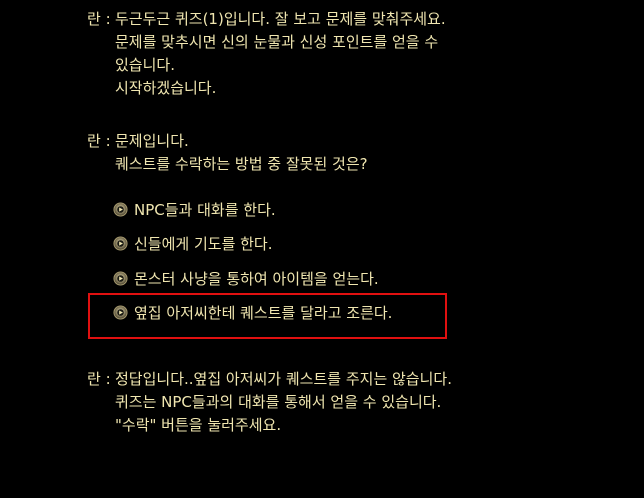 The height and width of the screenshot is (498, 644). Describe the element at coordinates (227, 141) in the screenshot. I see `question-first-line: 란 : 문제입니다.` at that location.